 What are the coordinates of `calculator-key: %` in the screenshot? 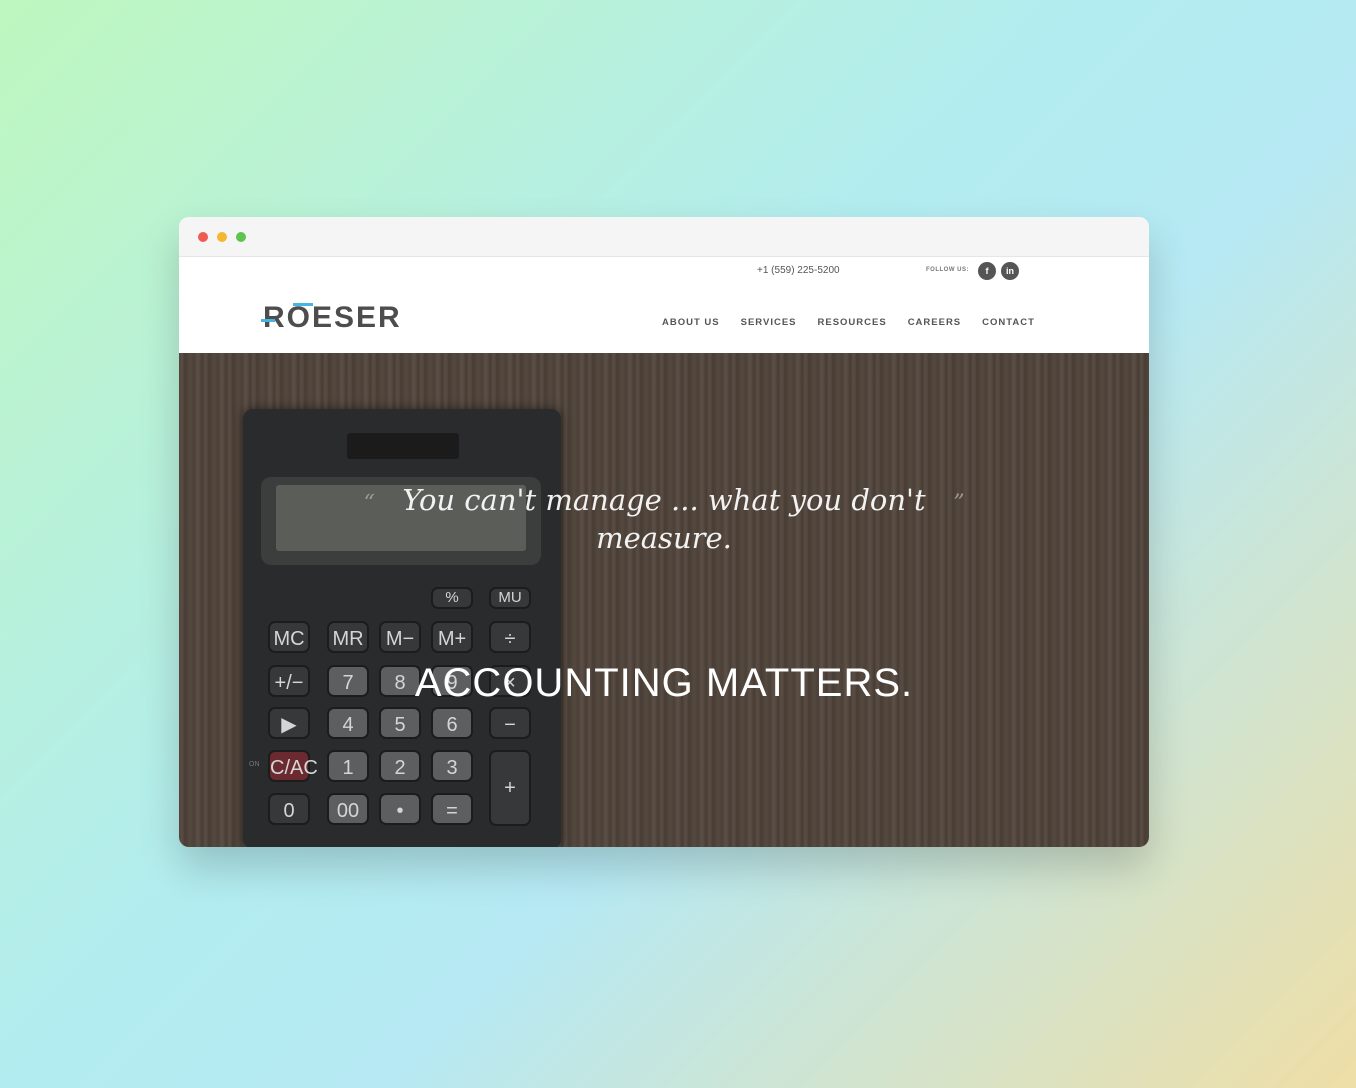 It's located at (452, 598).